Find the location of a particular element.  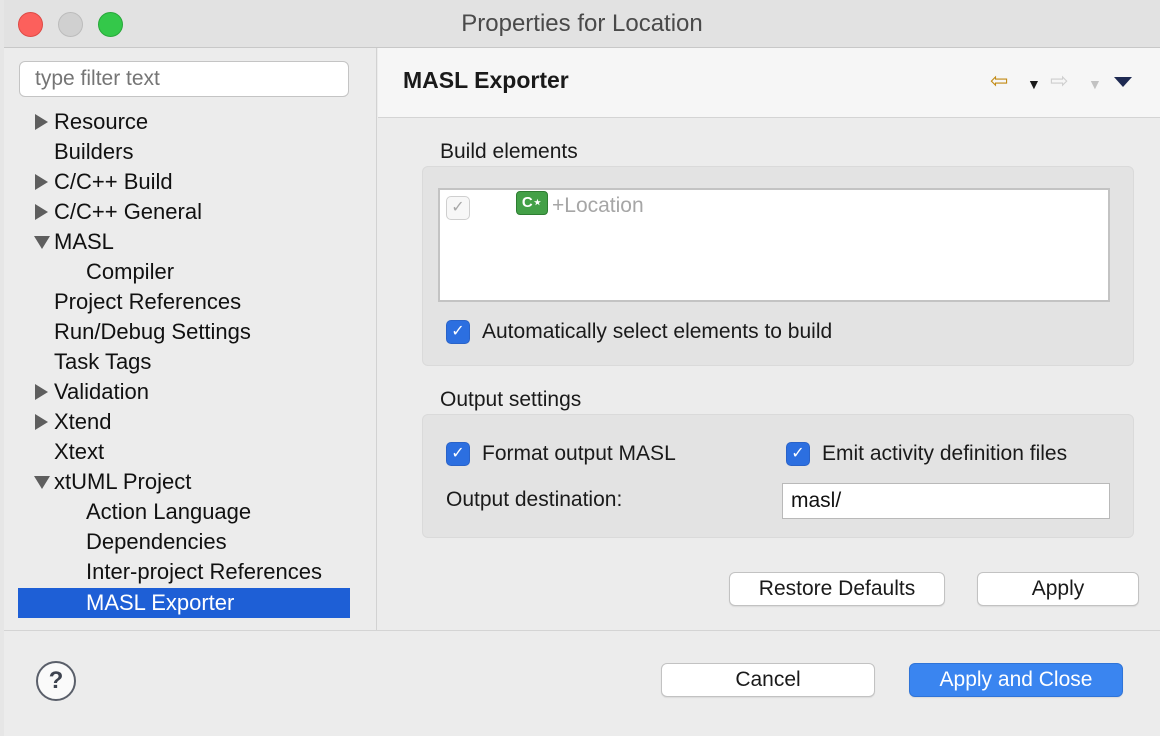

tree-item-label: MASL Exporter is located at coordinates (160, 602).